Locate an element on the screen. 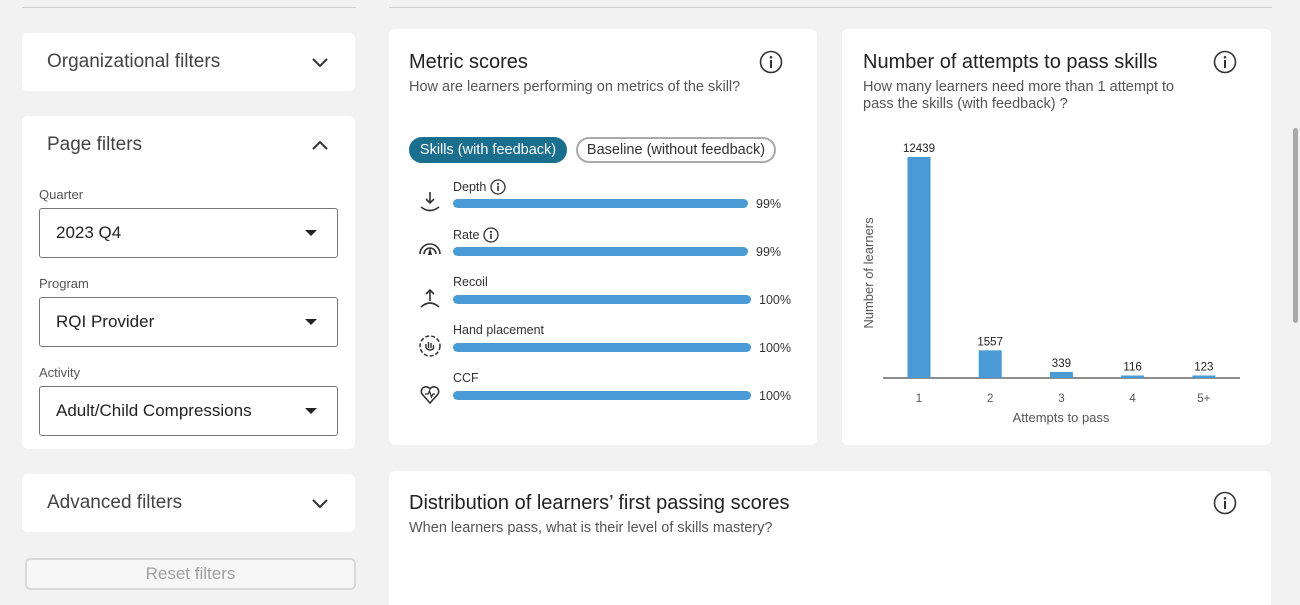 This screenshot has height=605, width=1300. page-filters-header: Page filters is located at coordinates (188, 145).